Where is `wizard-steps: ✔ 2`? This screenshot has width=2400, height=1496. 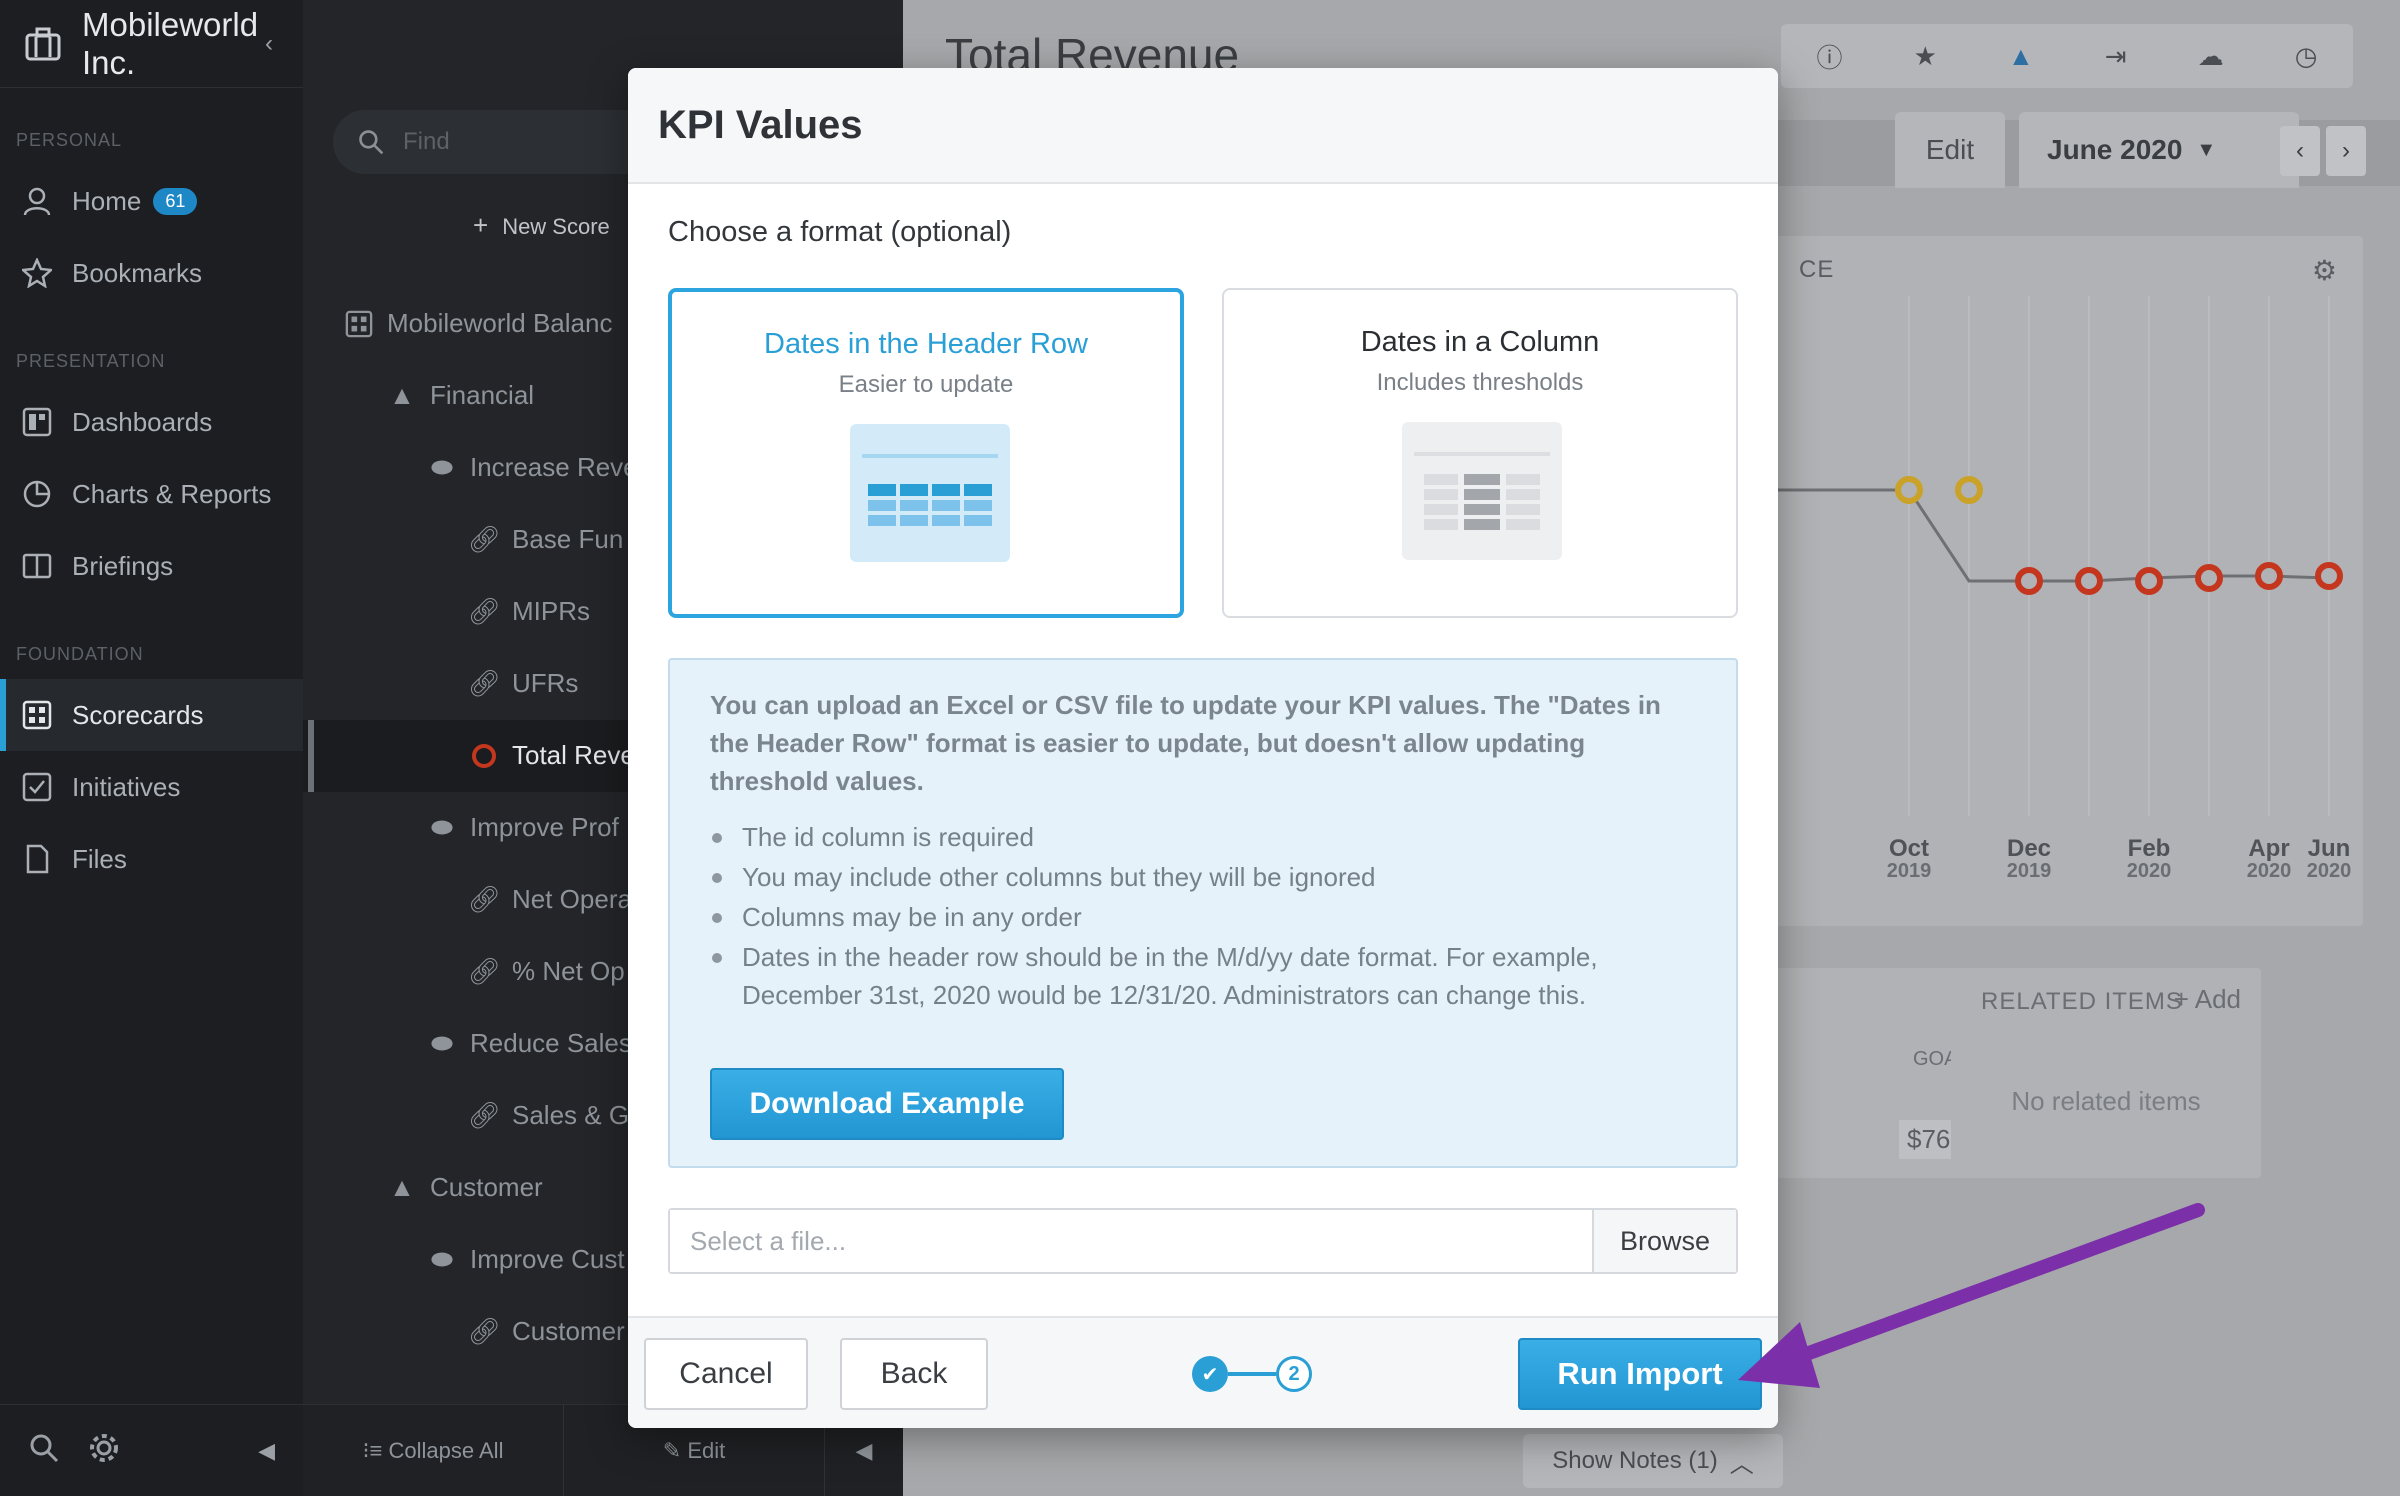 wizard-steps: ✔ 2 is located at coordinates (1252, 1374).